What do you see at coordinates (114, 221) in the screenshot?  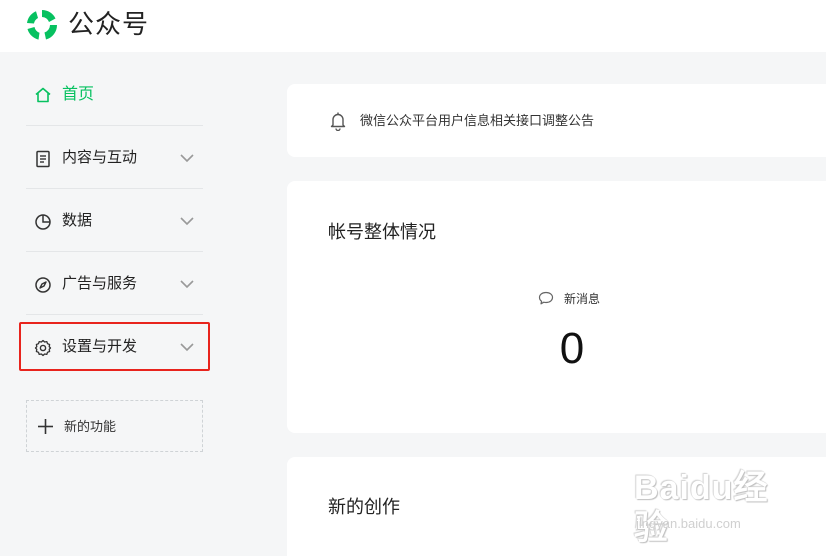 I see `sidebar-item-data: 数据` at bounding box center [114, 221].